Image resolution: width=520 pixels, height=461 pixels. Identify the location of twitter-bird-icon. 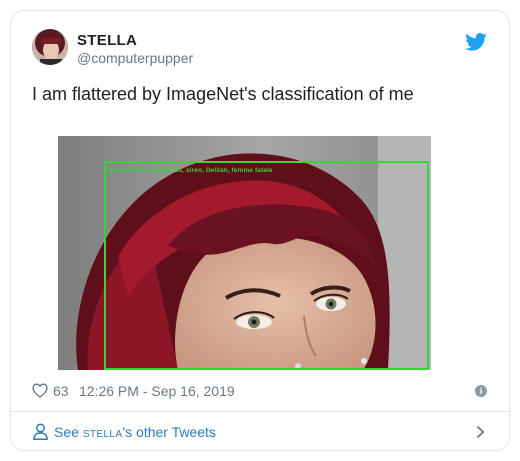
(476, 42).